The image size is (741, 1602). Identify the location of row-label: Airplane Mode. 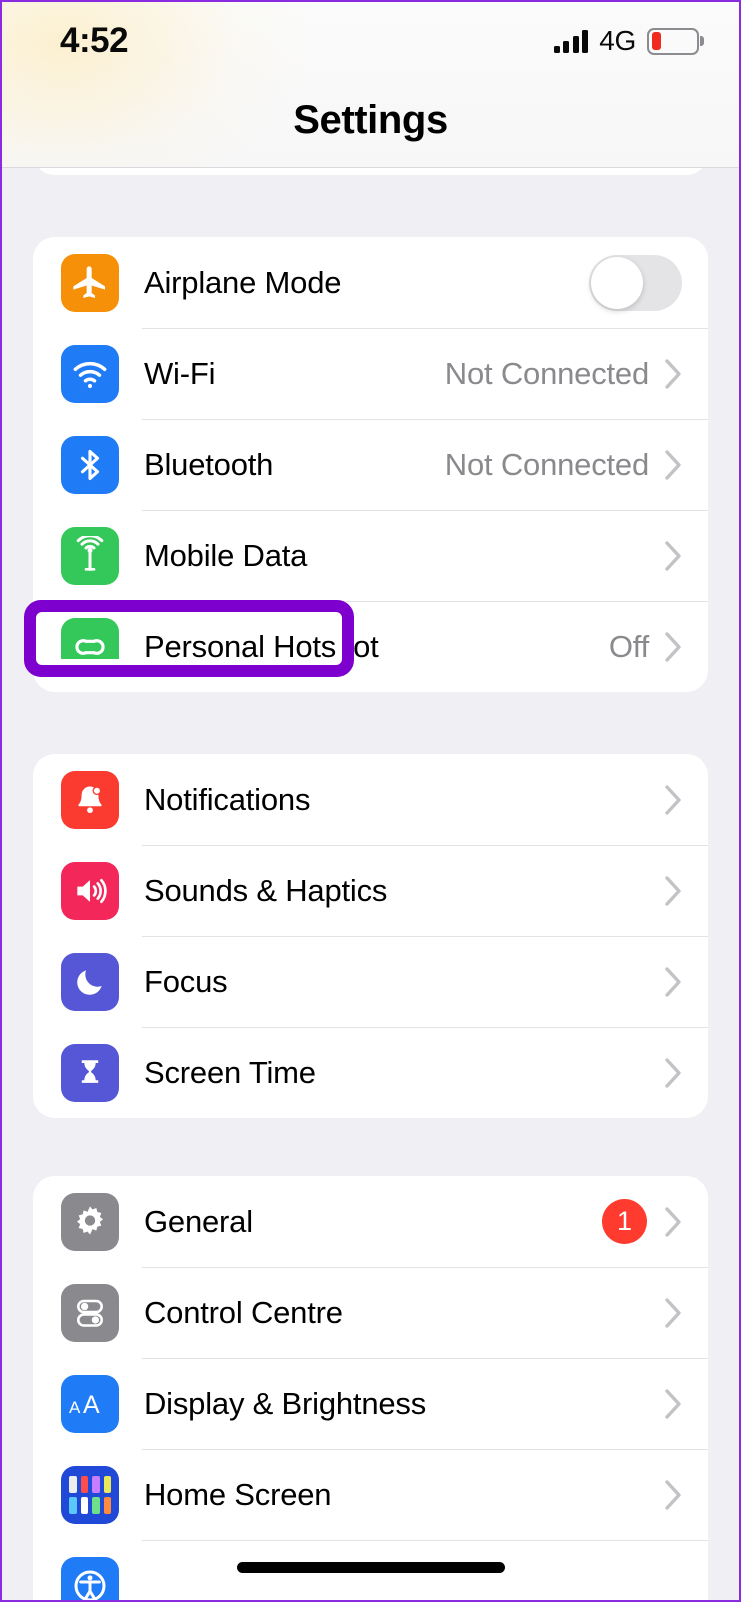
(243, 282).